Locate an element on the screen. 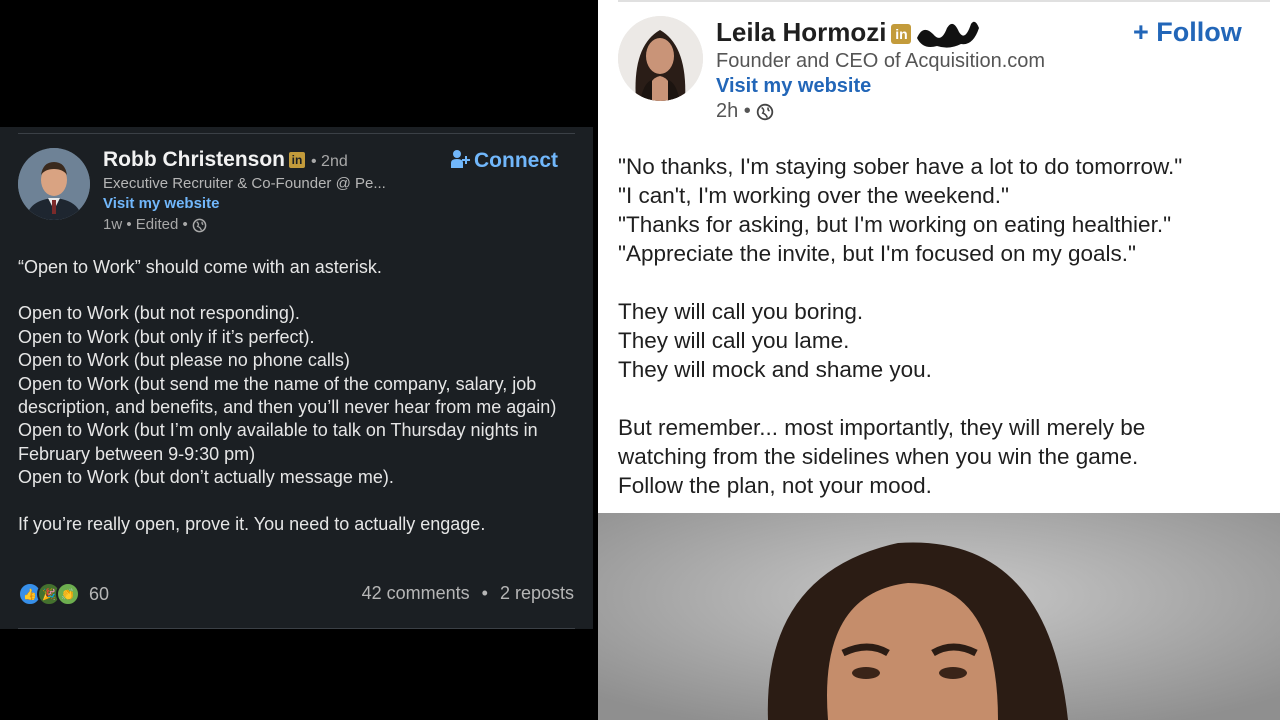 This screenshot has height=720, width=1280. connect-button: Connect is located at coordinates (504, 161).